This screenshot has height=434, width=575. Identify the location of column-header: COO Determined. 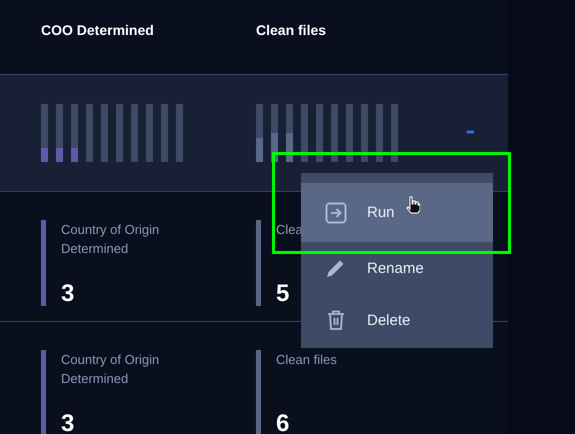
(98, 30).